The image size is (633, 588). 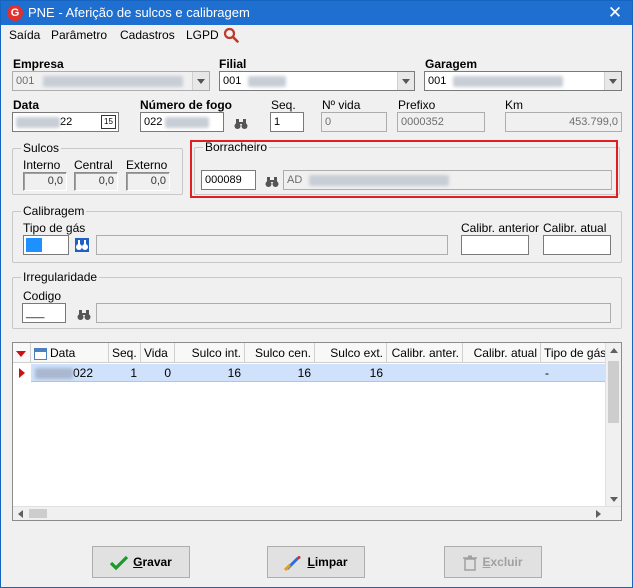 I want to click on data-value: 22, so click(x=66, y=122).